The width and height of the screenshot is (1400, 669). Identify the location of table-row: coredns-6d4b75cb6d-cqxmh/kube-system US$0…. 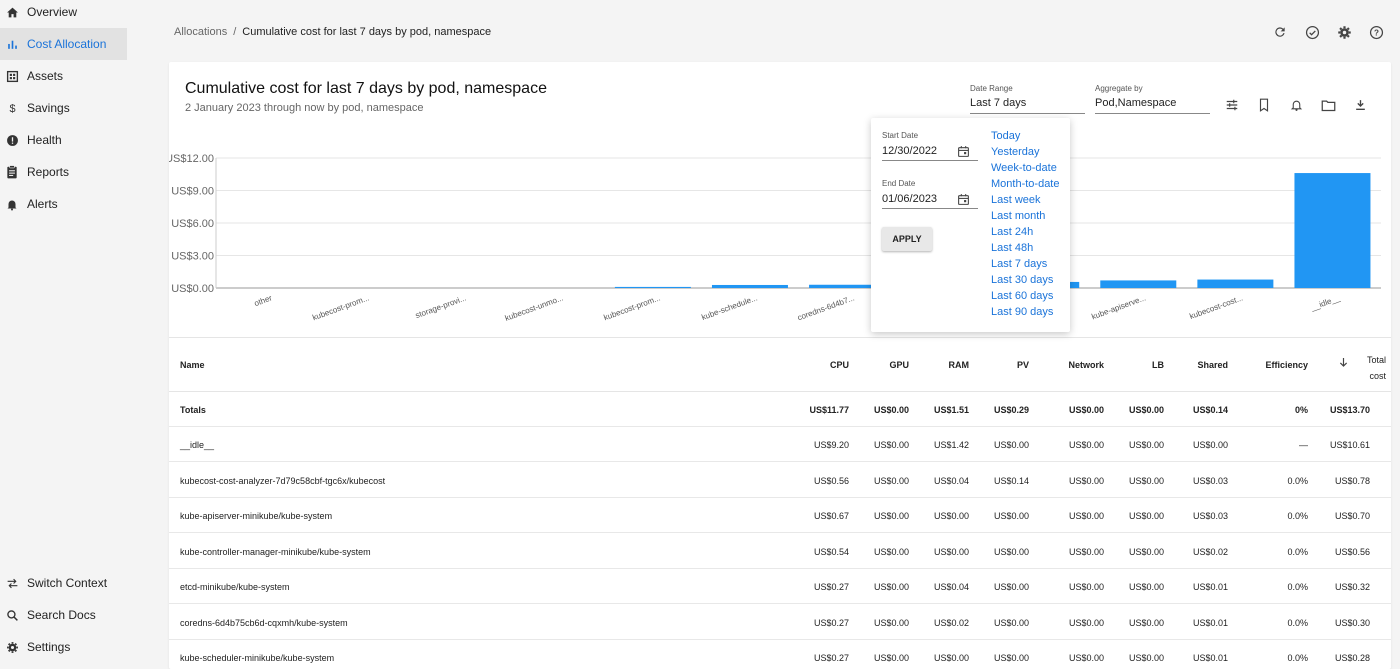
(780, 622).